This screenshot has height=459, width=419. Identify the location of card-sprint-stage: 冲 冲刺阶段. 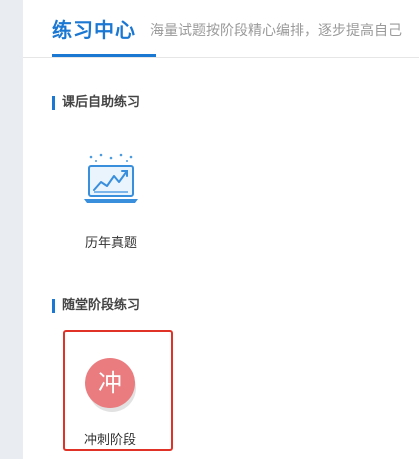
(118, 390).